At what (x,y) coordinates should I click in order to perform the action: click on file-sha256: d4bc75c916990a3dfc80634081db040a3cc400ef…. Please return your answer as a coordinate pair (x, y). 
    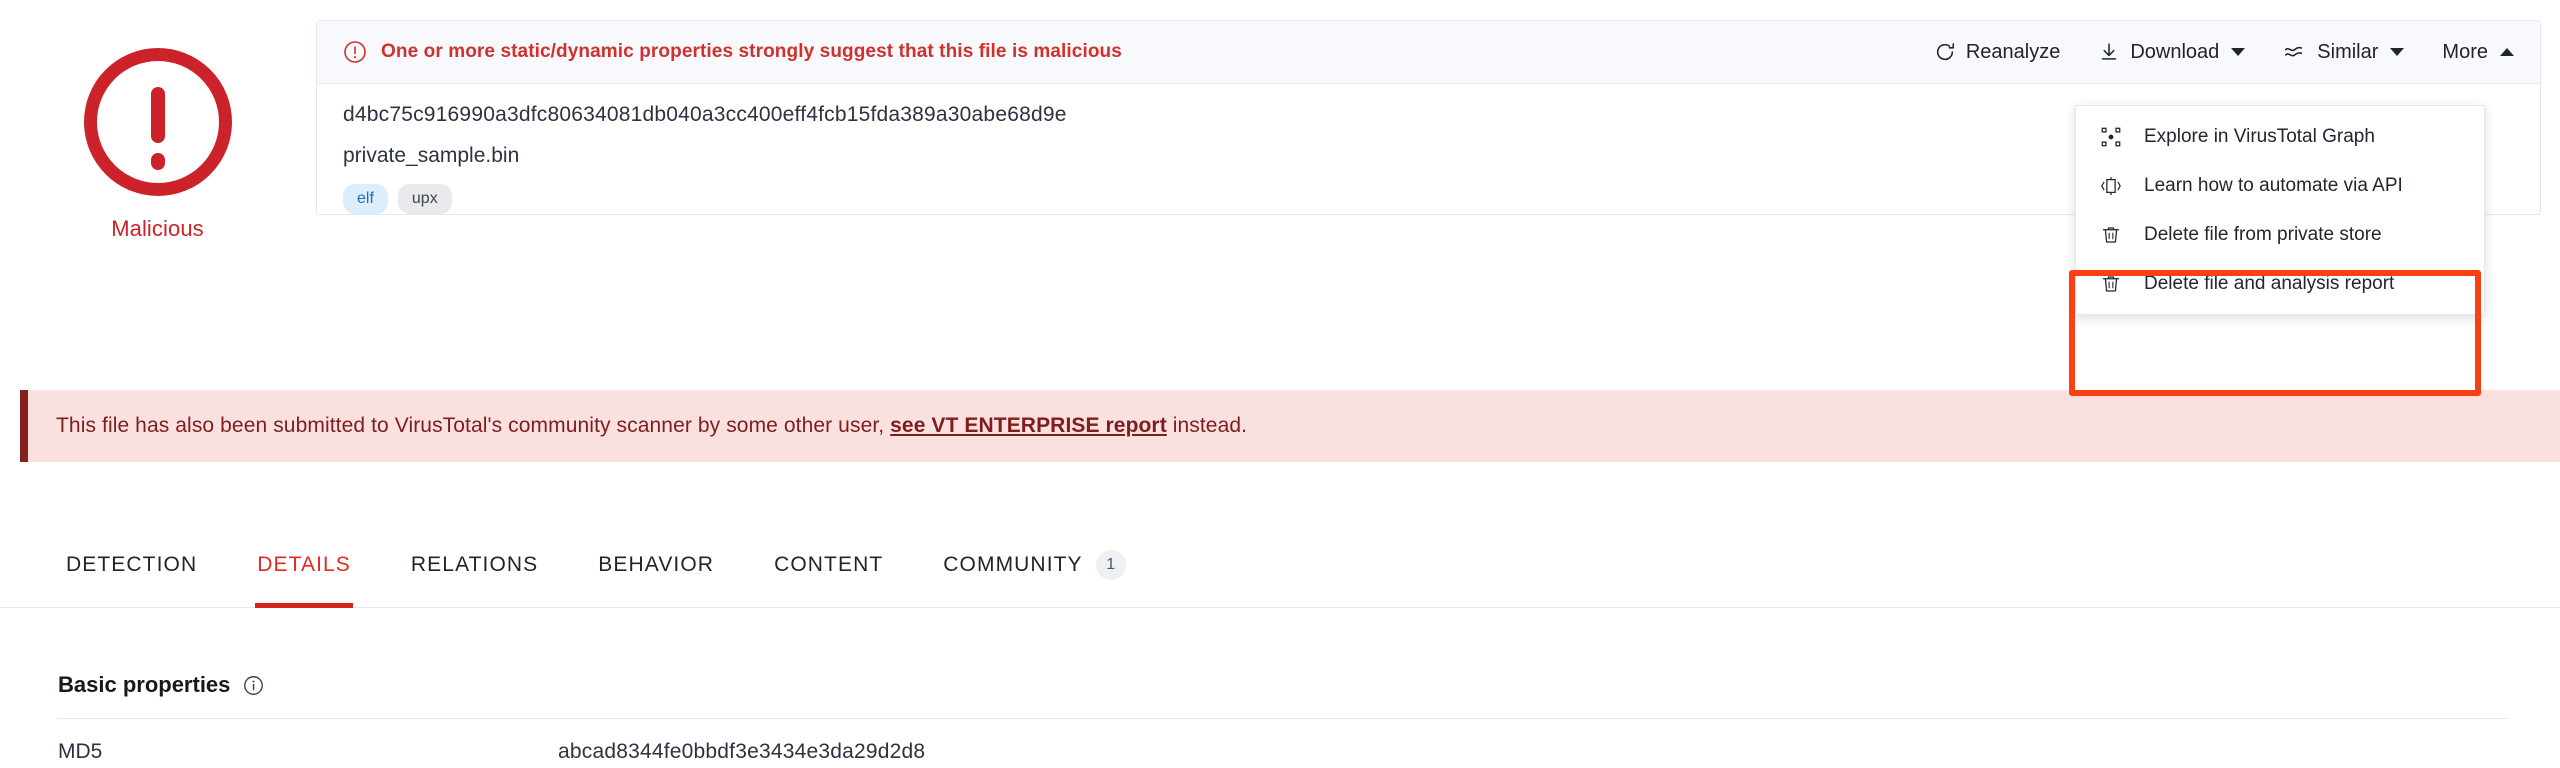
    Looking at the image, I should click on (1299, 114).